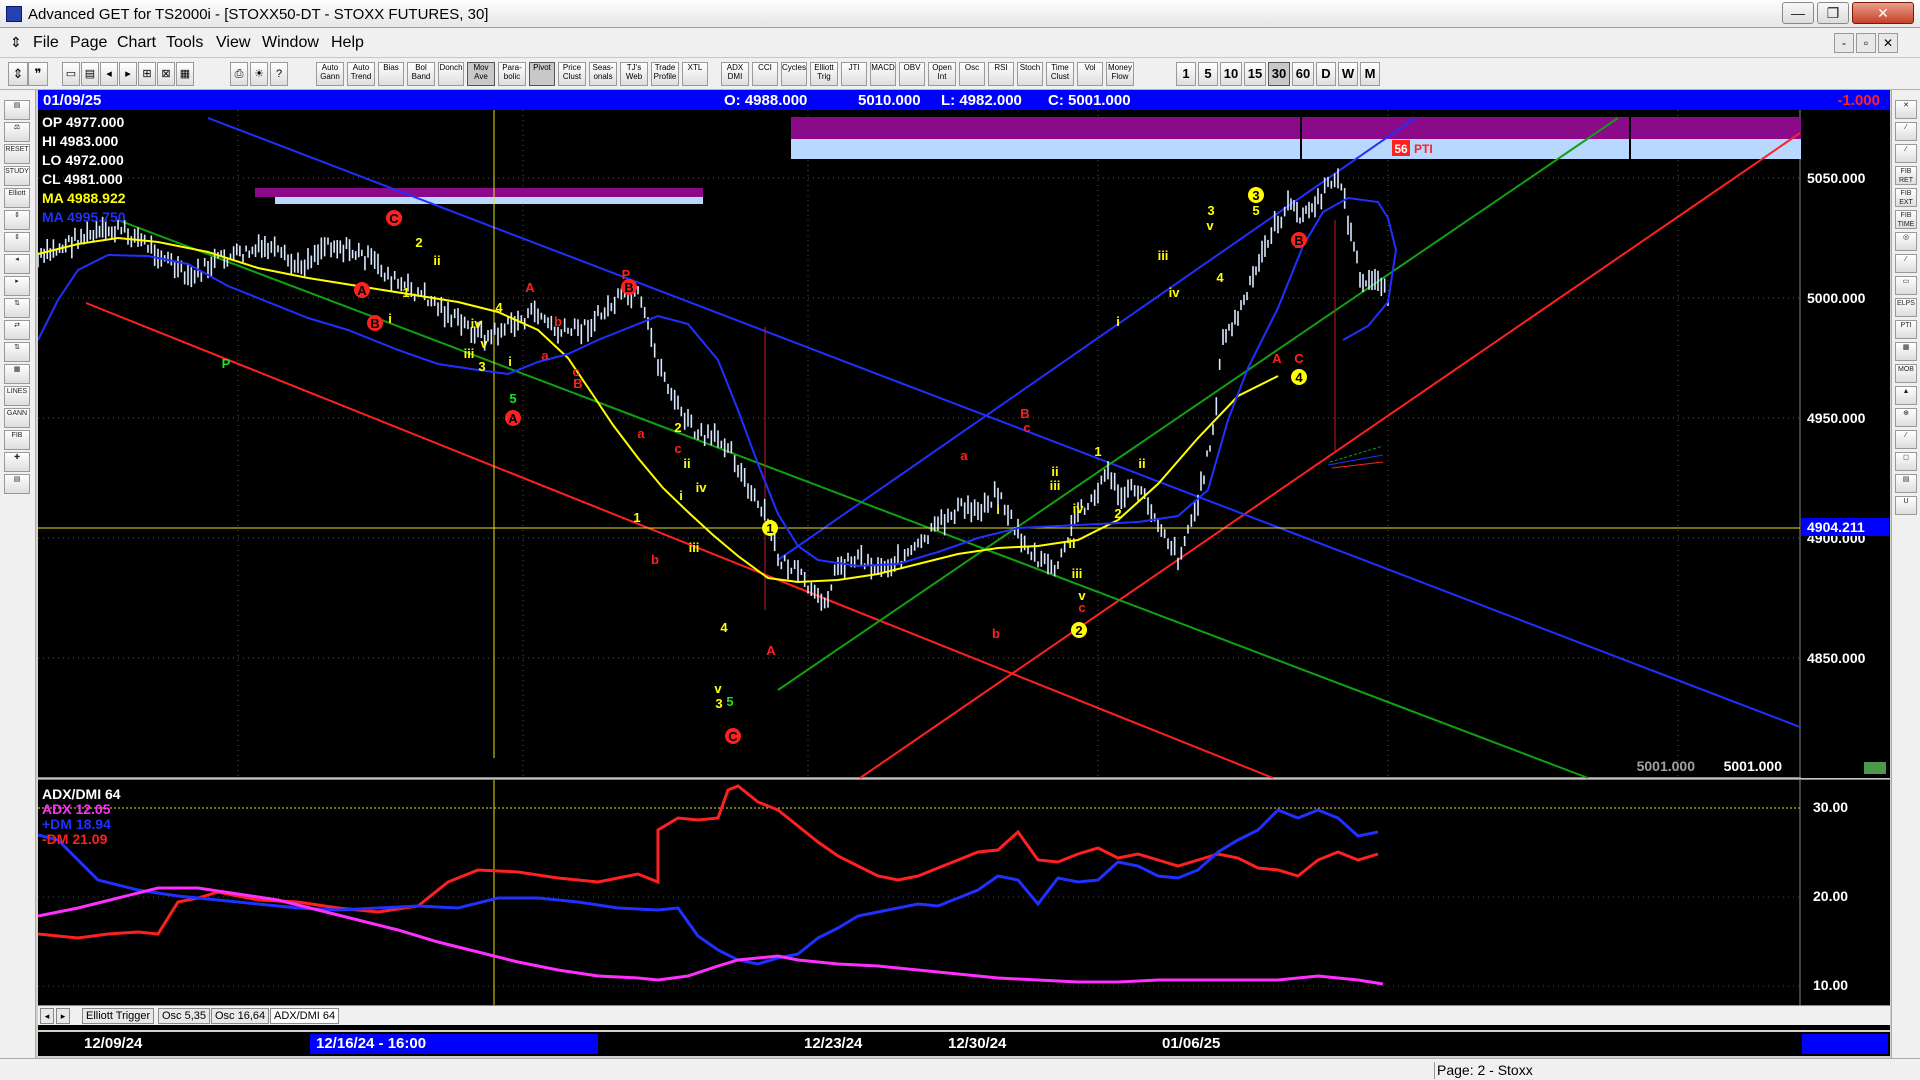  What do you see at coordinates (1906, 395) in the screenshot?
I see `right-tool-button: ▲` at bounding box center [1906, 395].